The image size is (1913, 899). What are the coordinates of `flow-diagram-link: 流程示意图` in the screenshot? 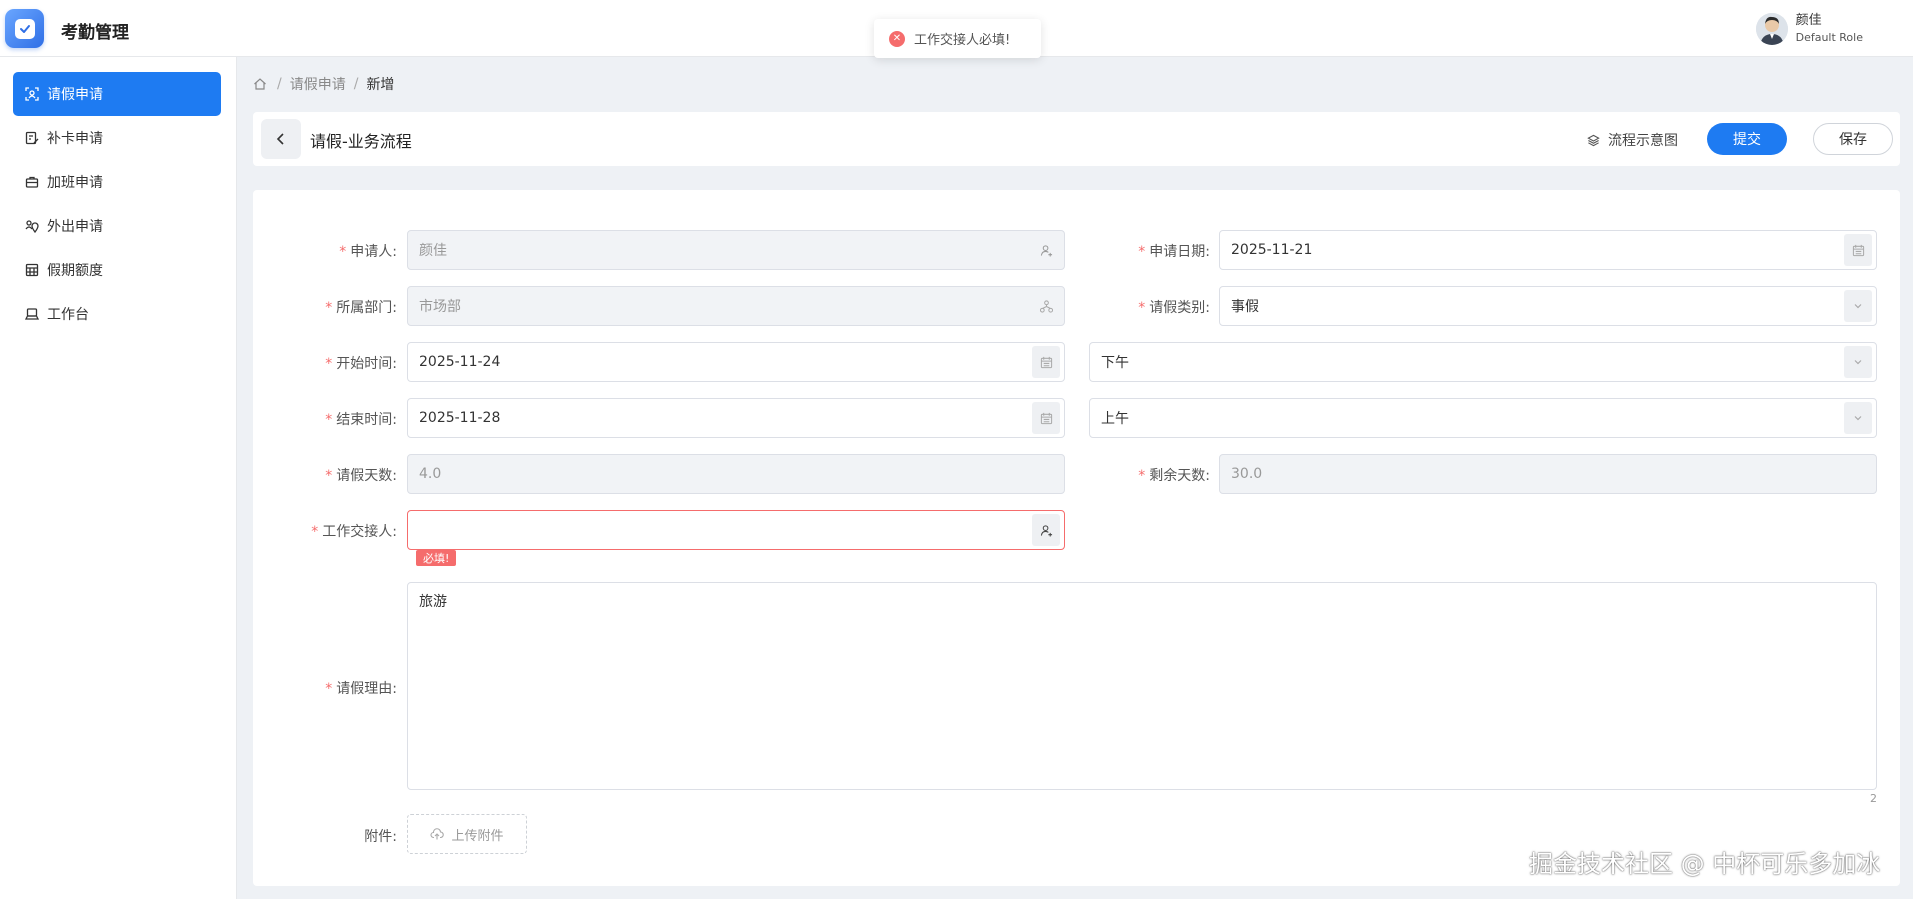 It's located at (1632, 140).